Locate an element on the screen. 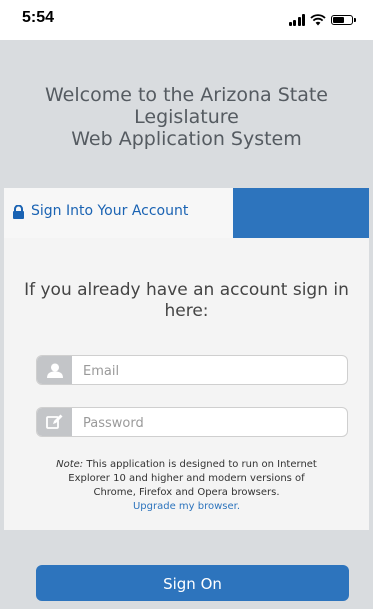 The width and height of the screenshot is (373, 609). password-addon is located at coordinates (54, 422).